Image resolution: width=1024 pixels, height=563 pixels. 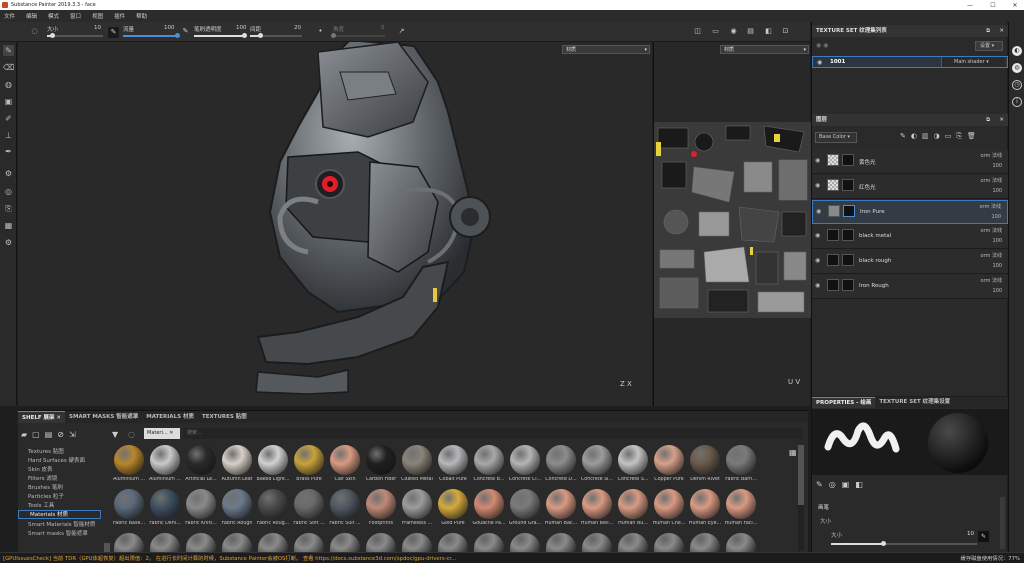 I want to click on layer-row-selected: ◉ Iron Pure orm 法线 100, so click(x=910, y=212).